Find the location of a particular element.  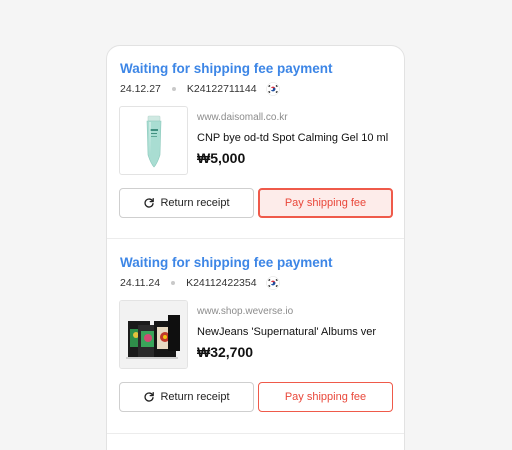

order-meta: 24.12.27 K24122711144 is located at coordinates (200, 89).